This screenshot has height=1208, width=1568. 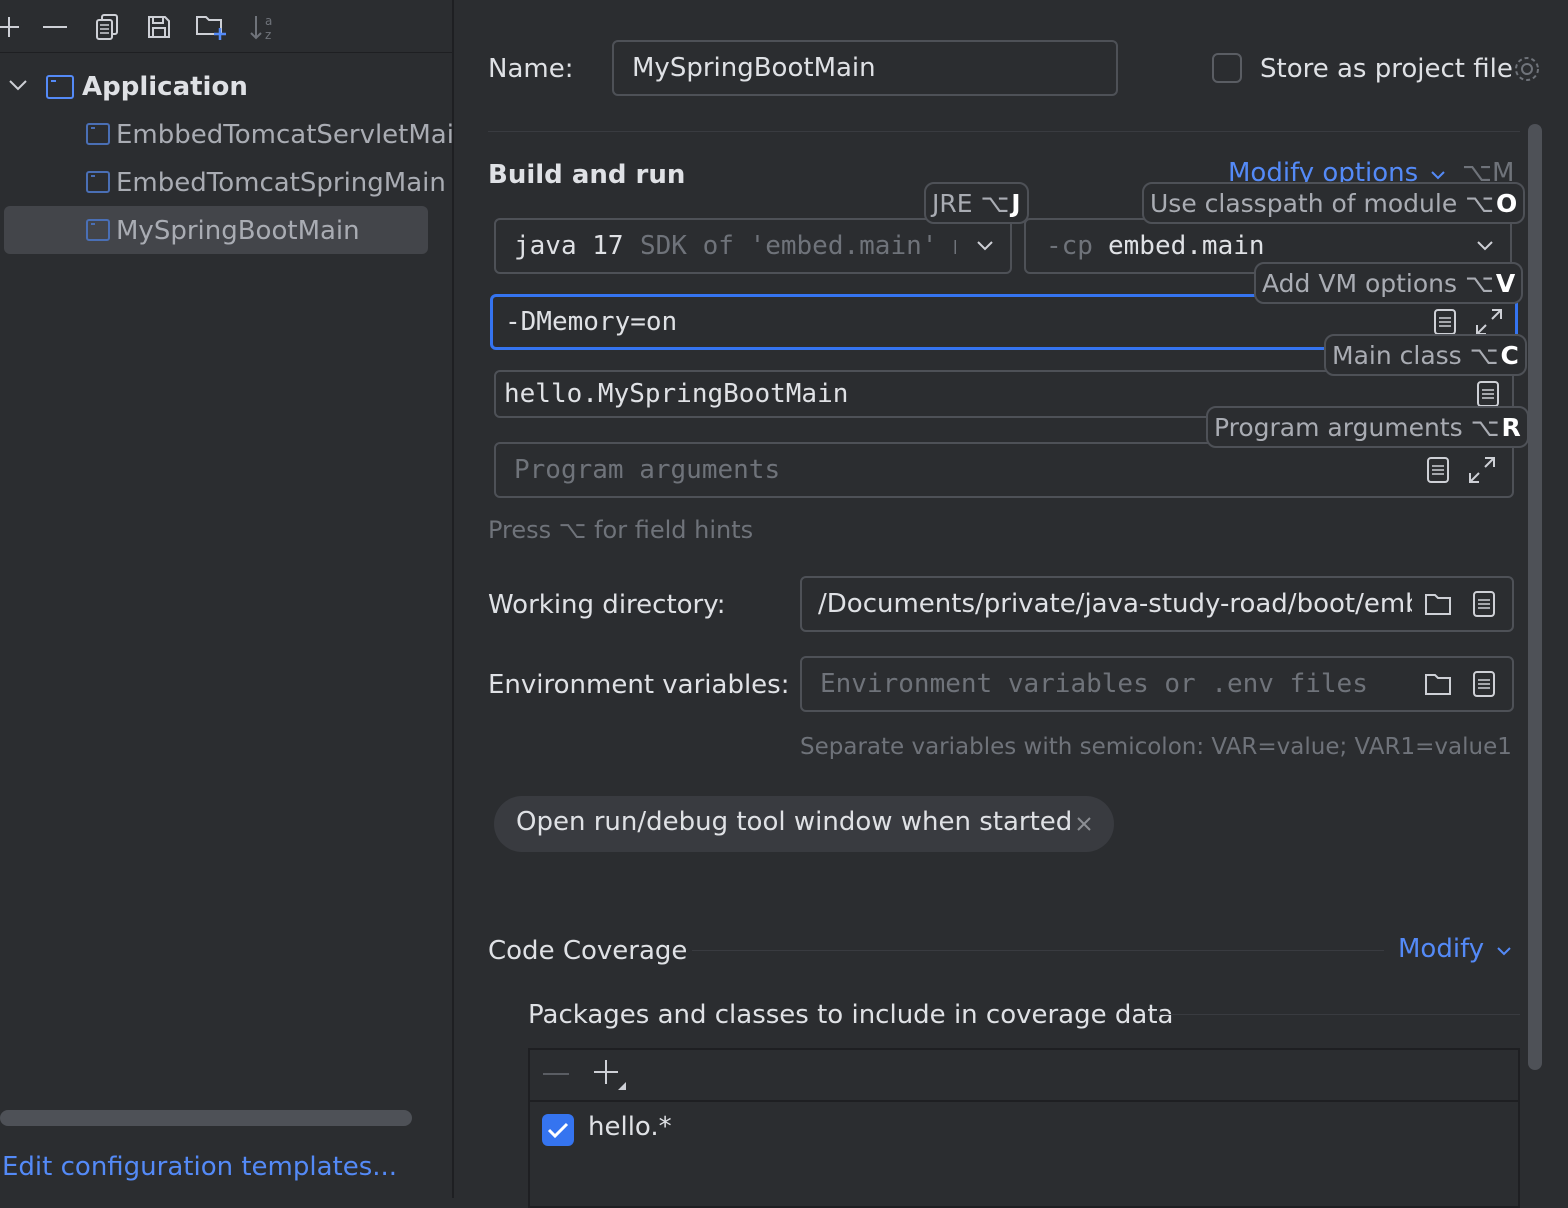 What do you see at coordinates (569, 246) in the screenshot?
I see `jre-value: java 17` at bounding box center [569, 246].